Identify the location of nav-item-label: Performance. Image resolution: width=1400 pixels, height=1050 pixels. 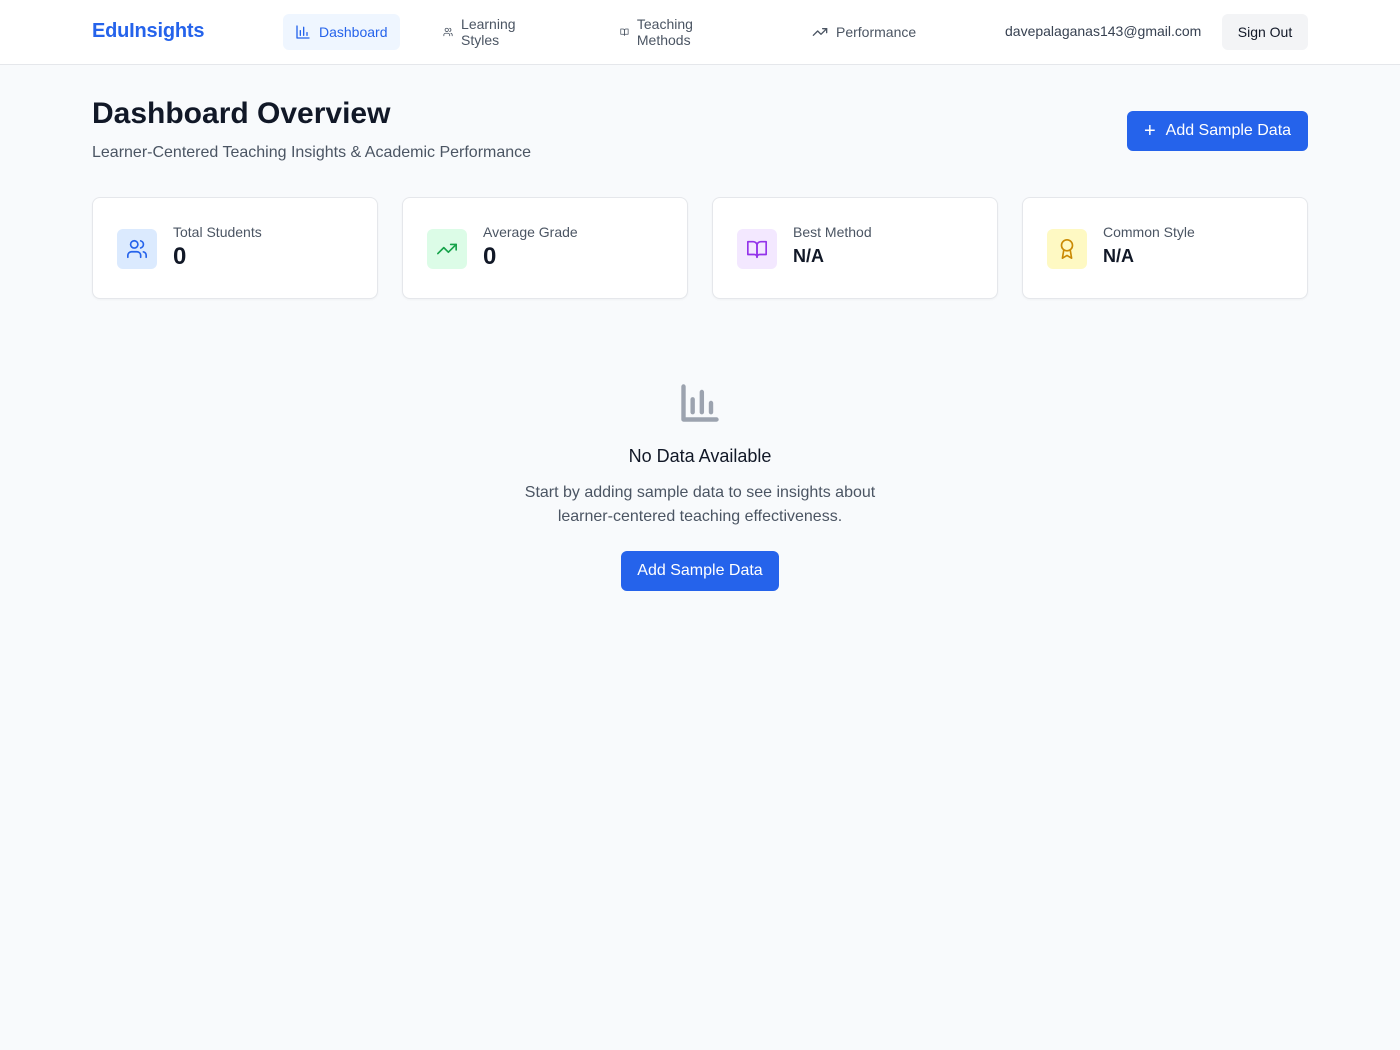
(876, 32).